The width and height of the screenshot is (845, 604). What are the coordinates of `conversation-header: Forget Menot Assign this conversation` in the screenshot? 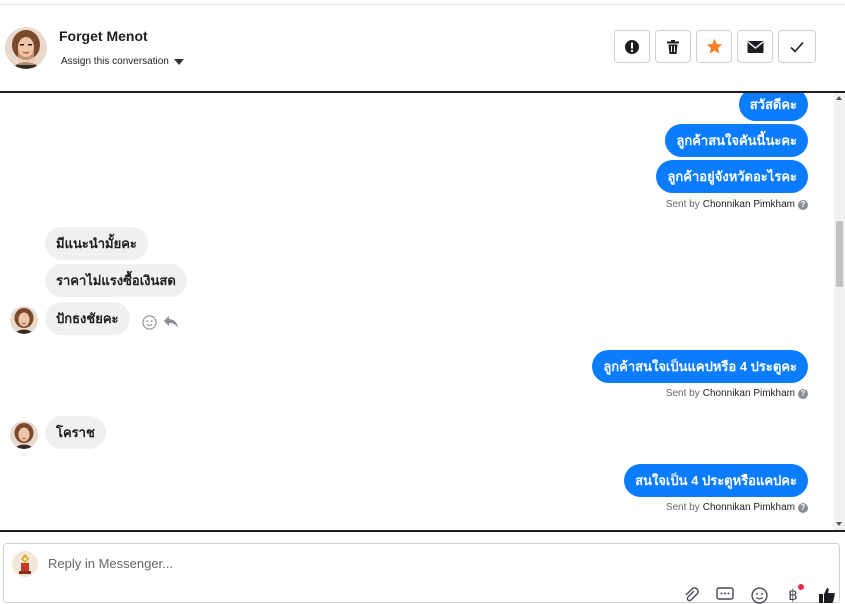 It's located at (422, 48).